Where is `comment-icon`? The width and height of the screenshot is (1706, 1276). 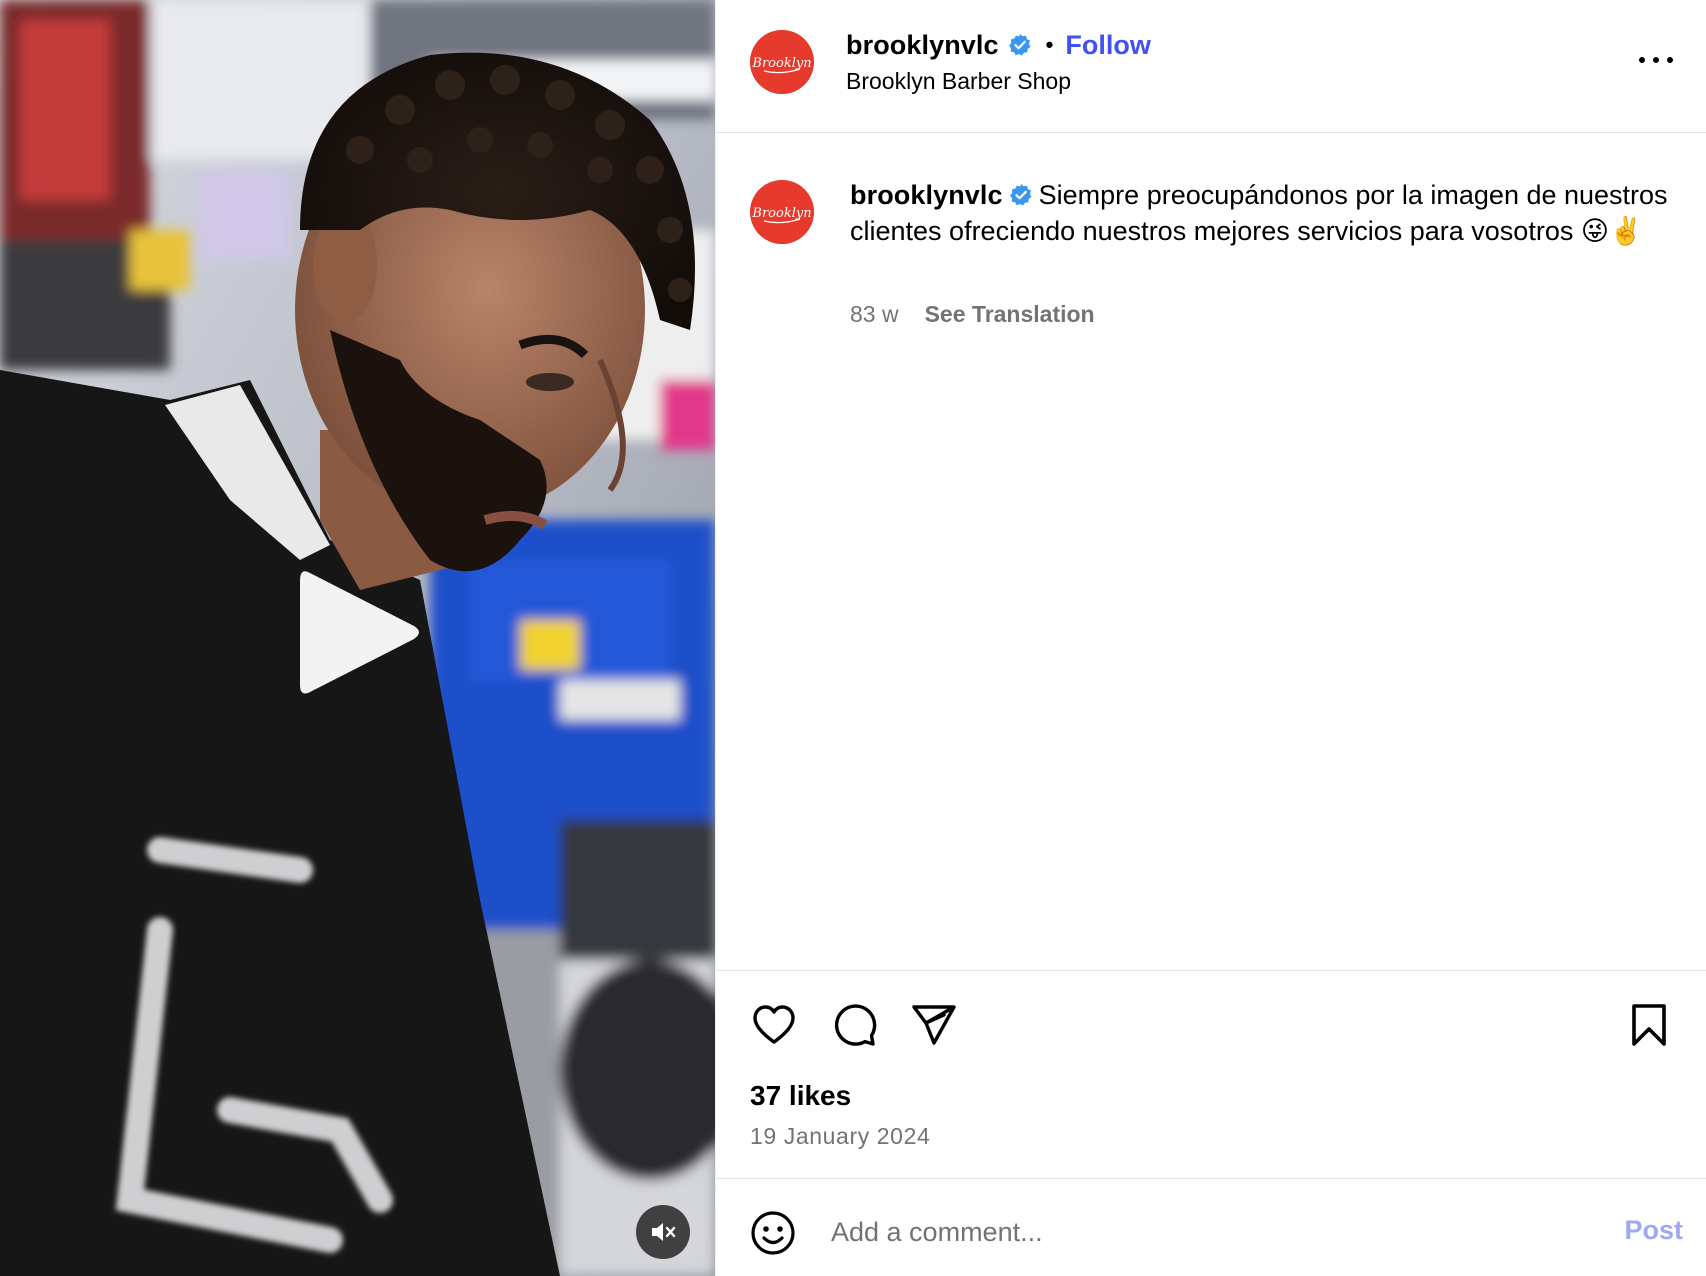 comment-icon is located at coordinates (855, 1025).